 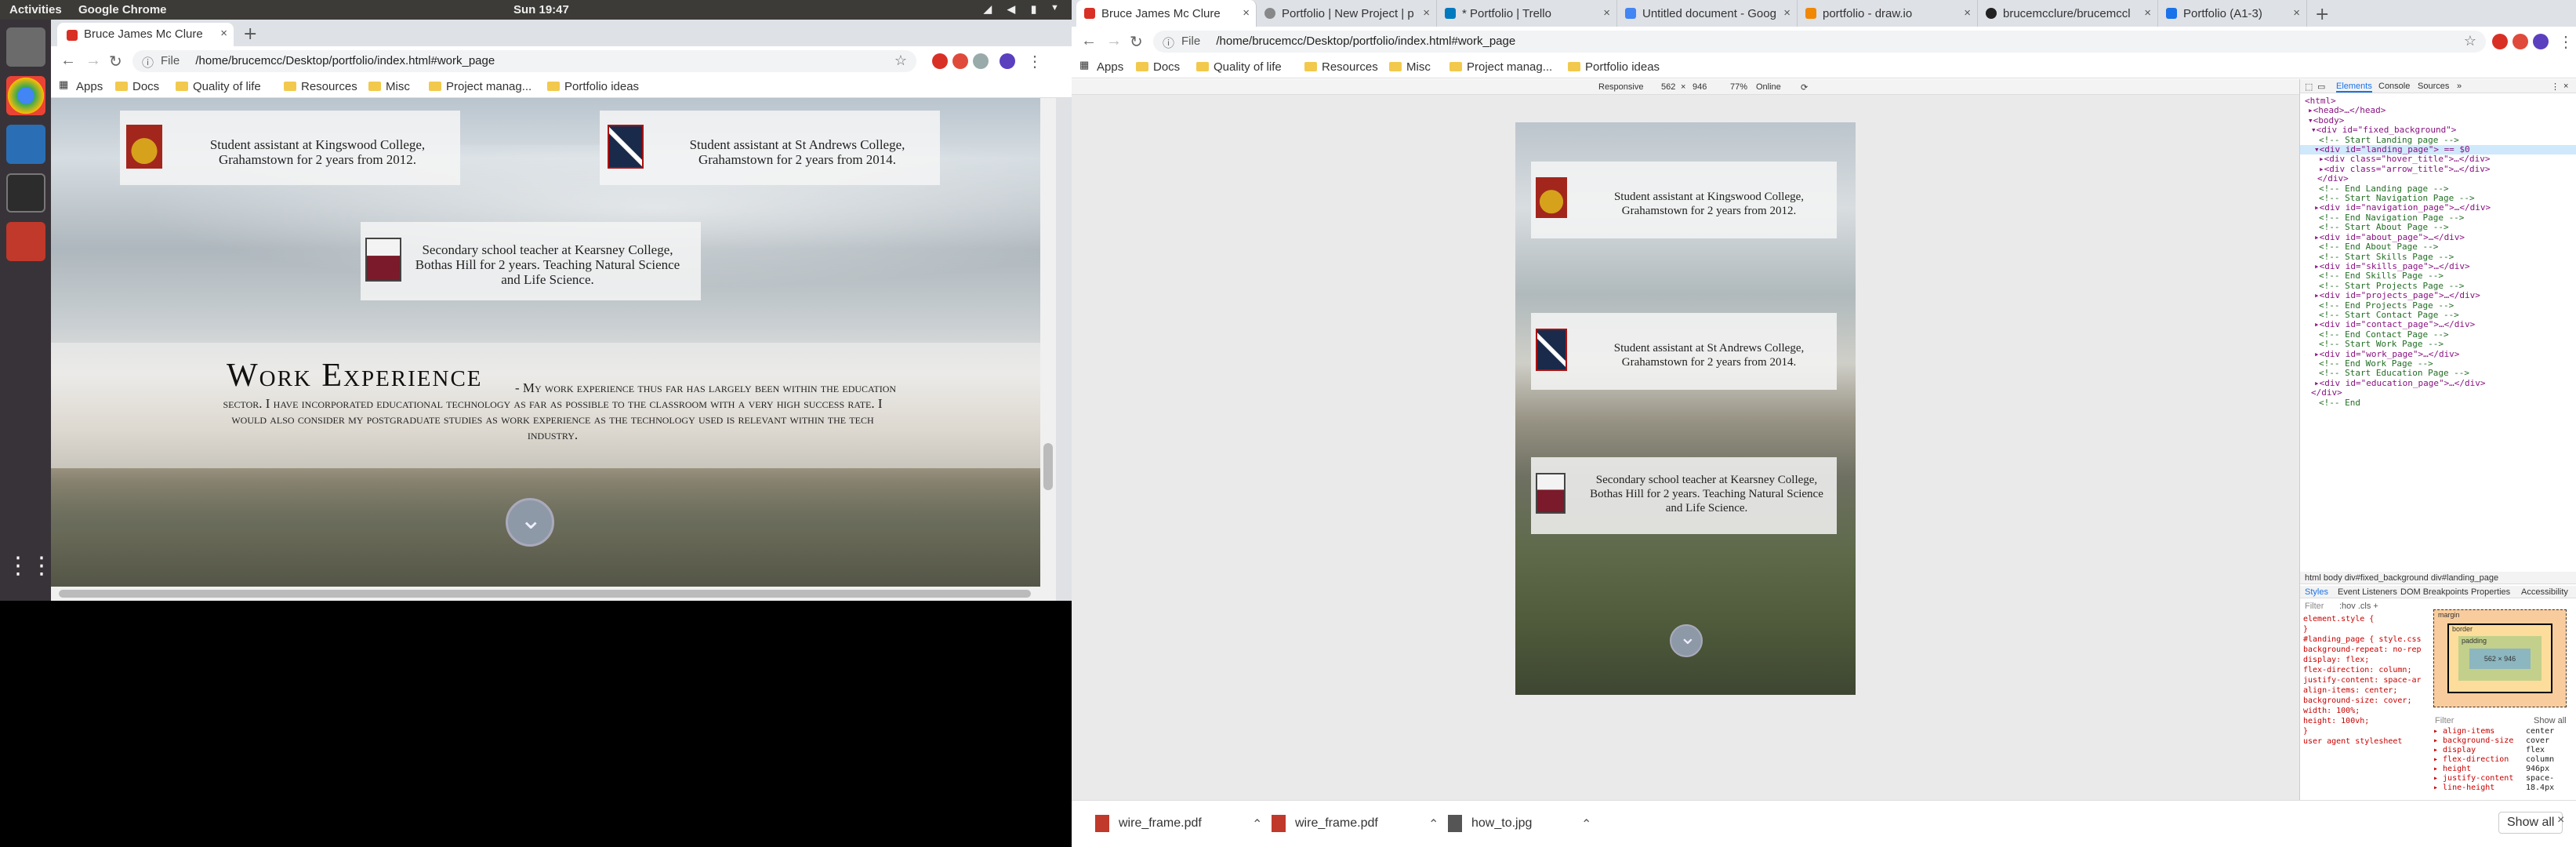 I want to click on star-icon: ☆, so click(x=2470, y=41).